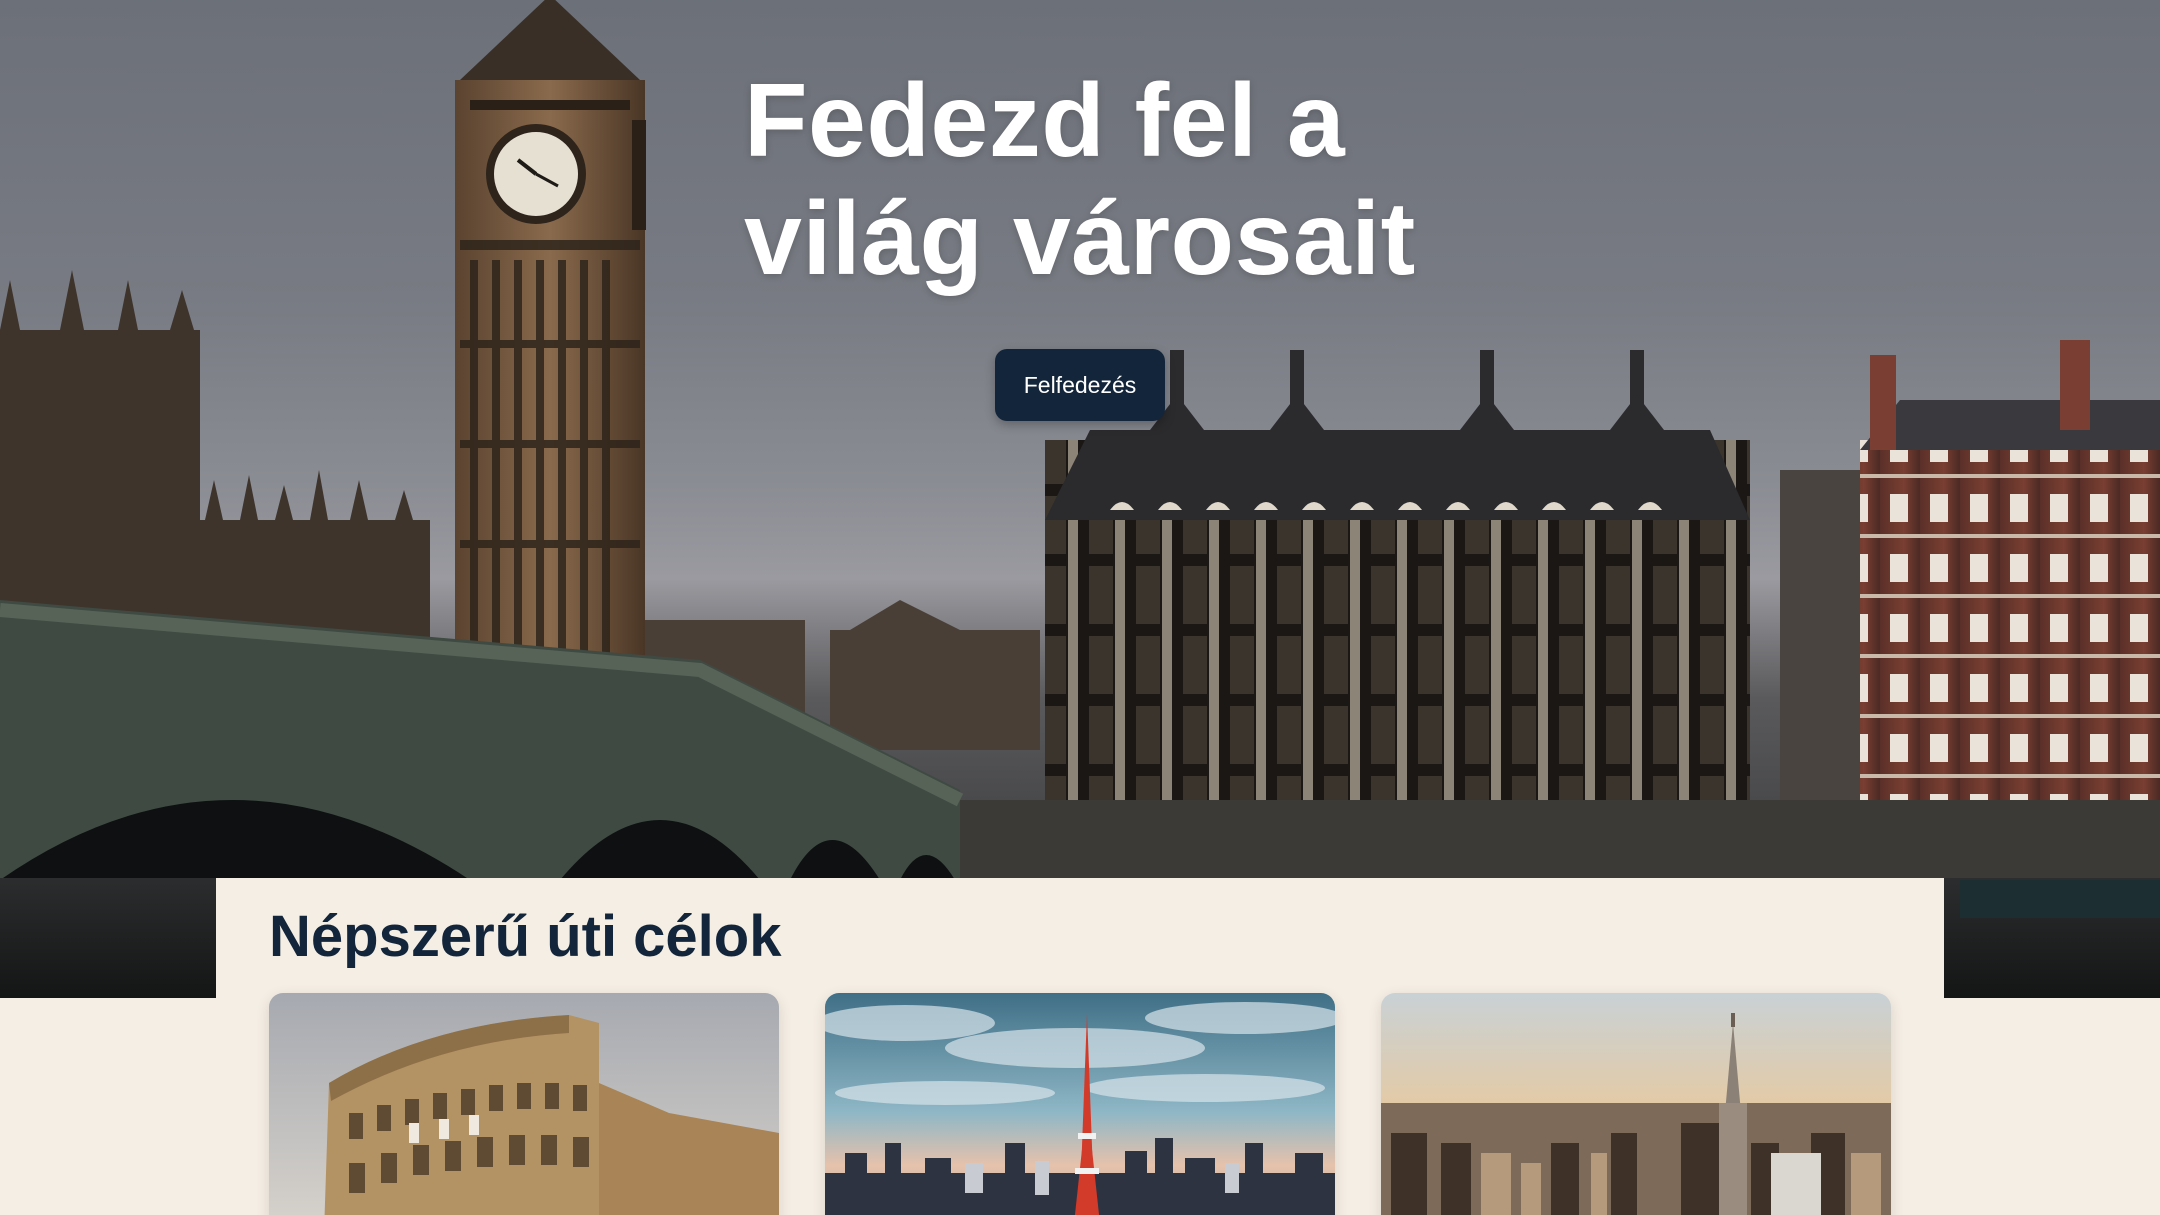 The width and height of the screenshot is (2160, 1215). What do you see at coordinates (525, 936) in the screenshot?
I see `section-title: Népszerű úti célok` at bounding box center [525, 936].